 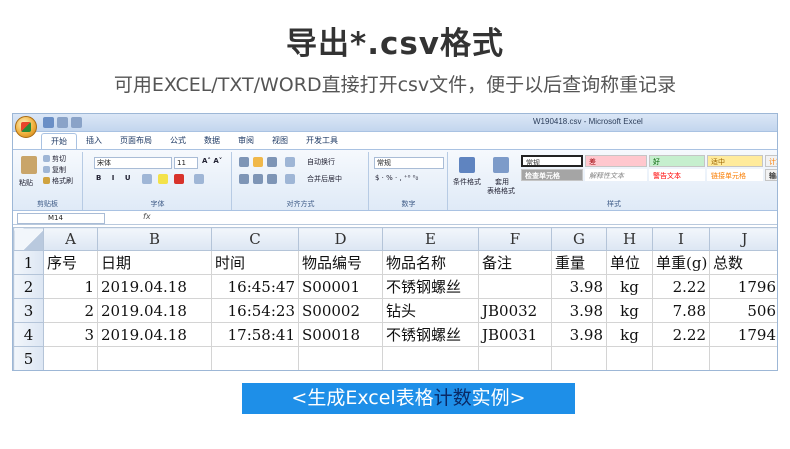 I want to click on cell: 1796, so click(x=743, y=286).